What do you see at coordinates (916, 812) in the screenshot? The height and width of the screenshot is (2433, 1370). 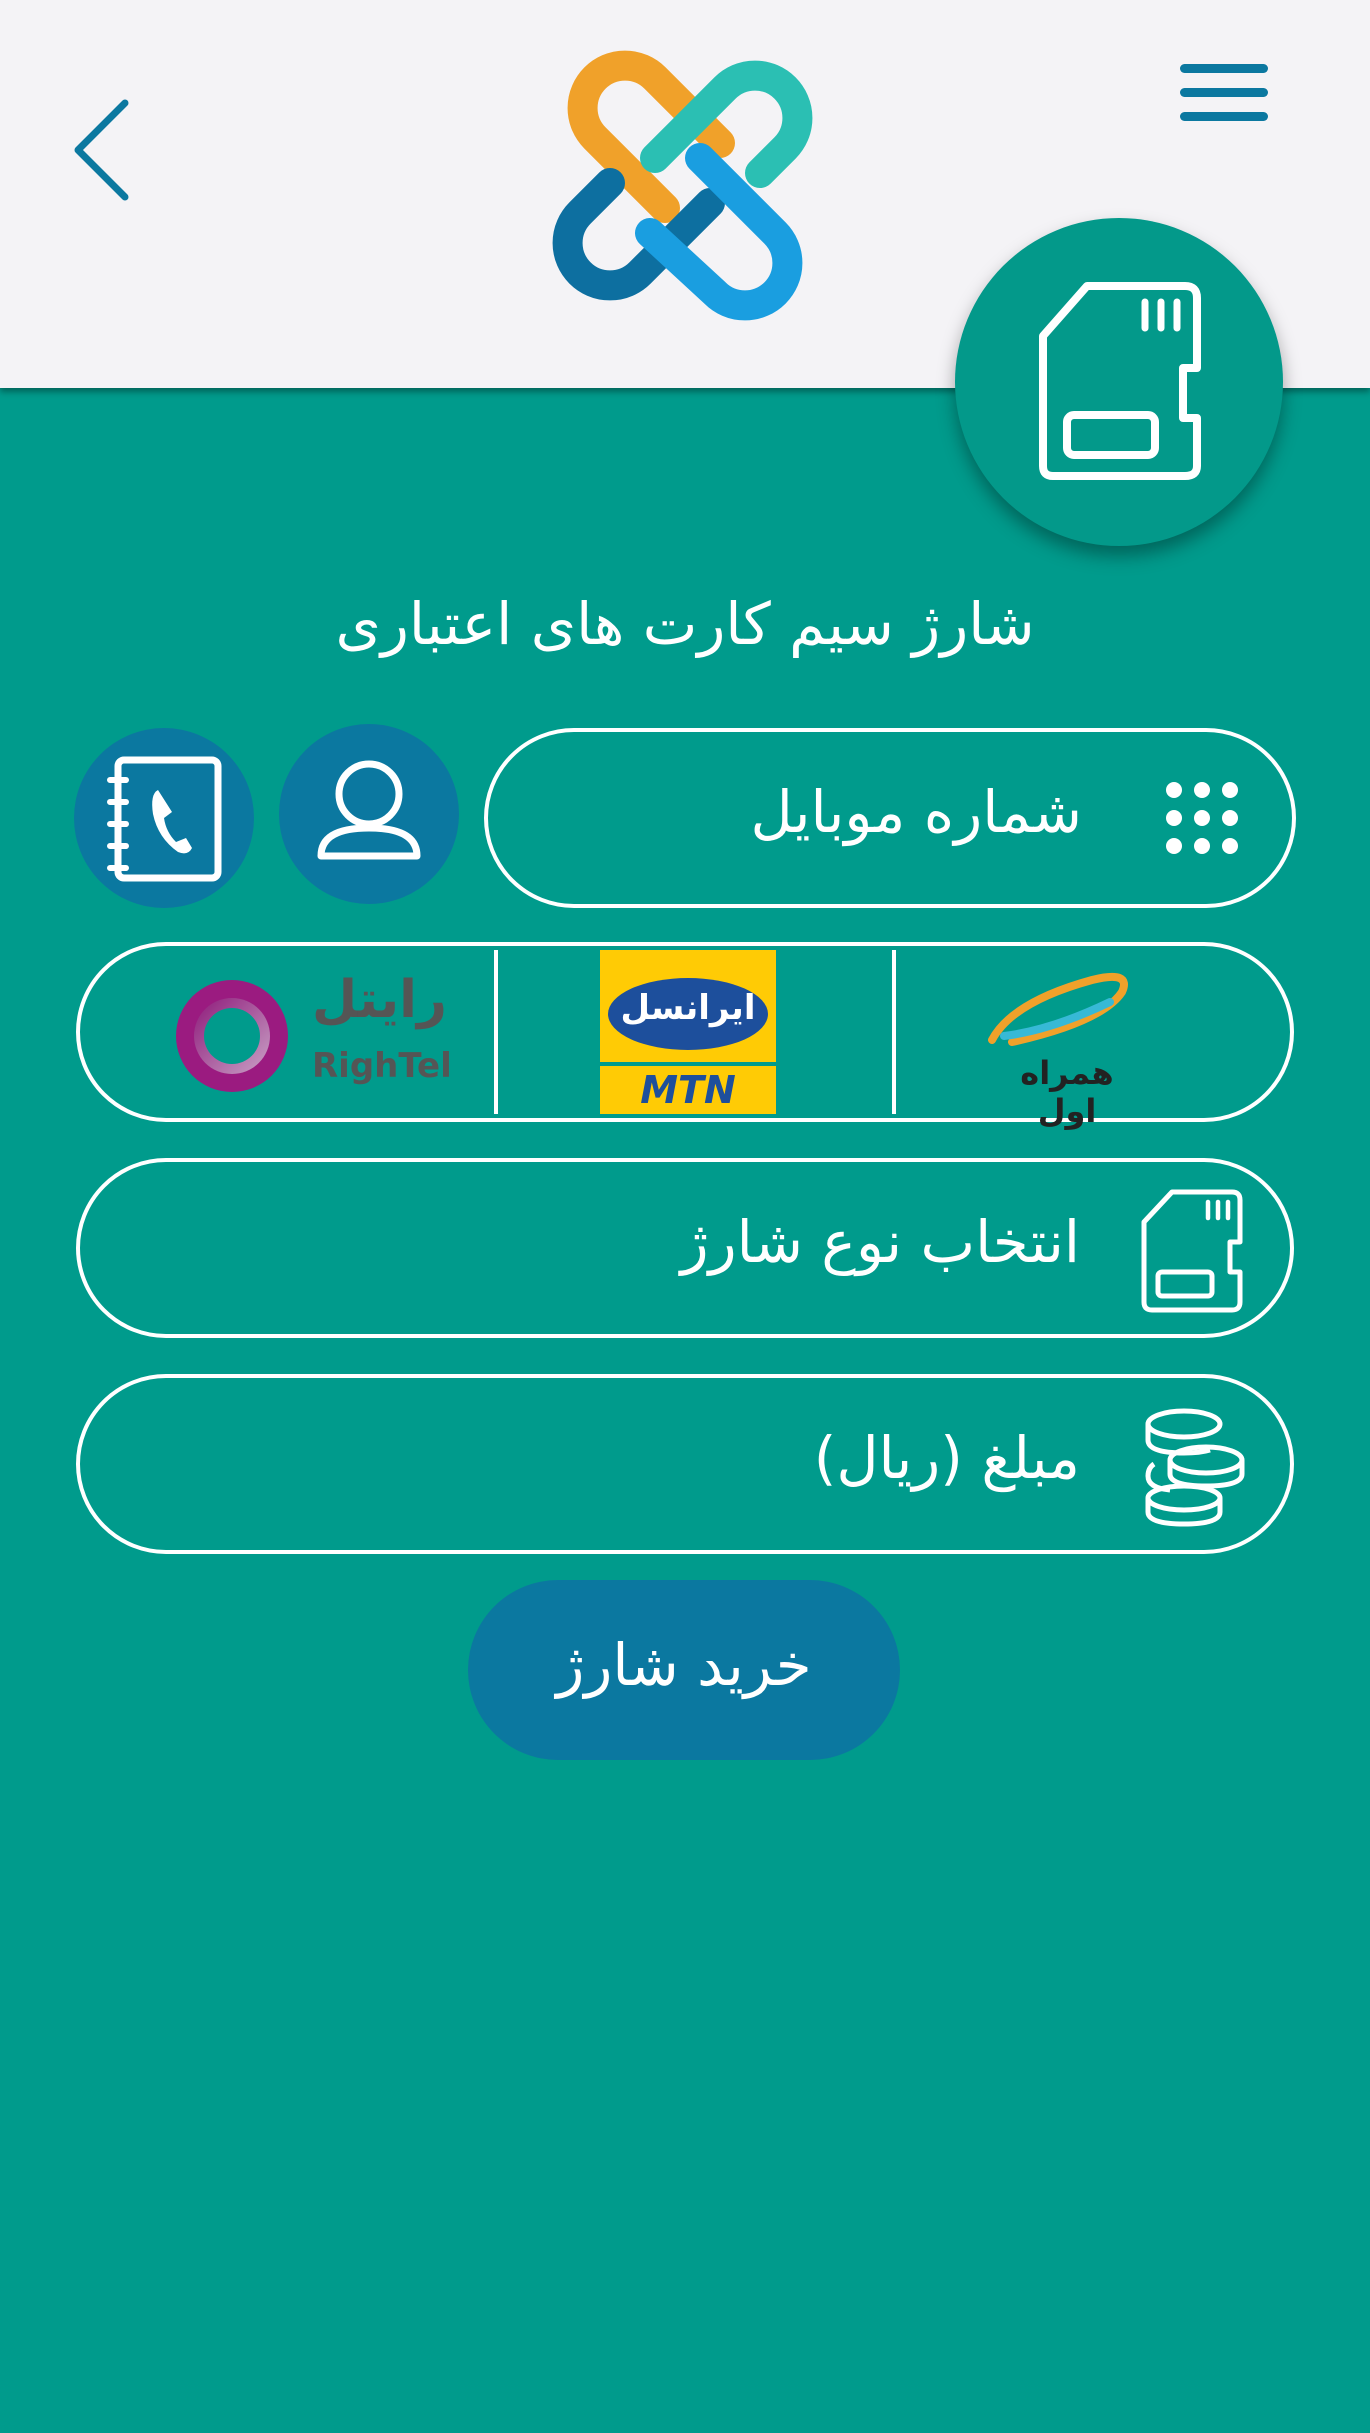 I see `mobile-number-label: شماره موبایل` at bounding box center [916, 812].